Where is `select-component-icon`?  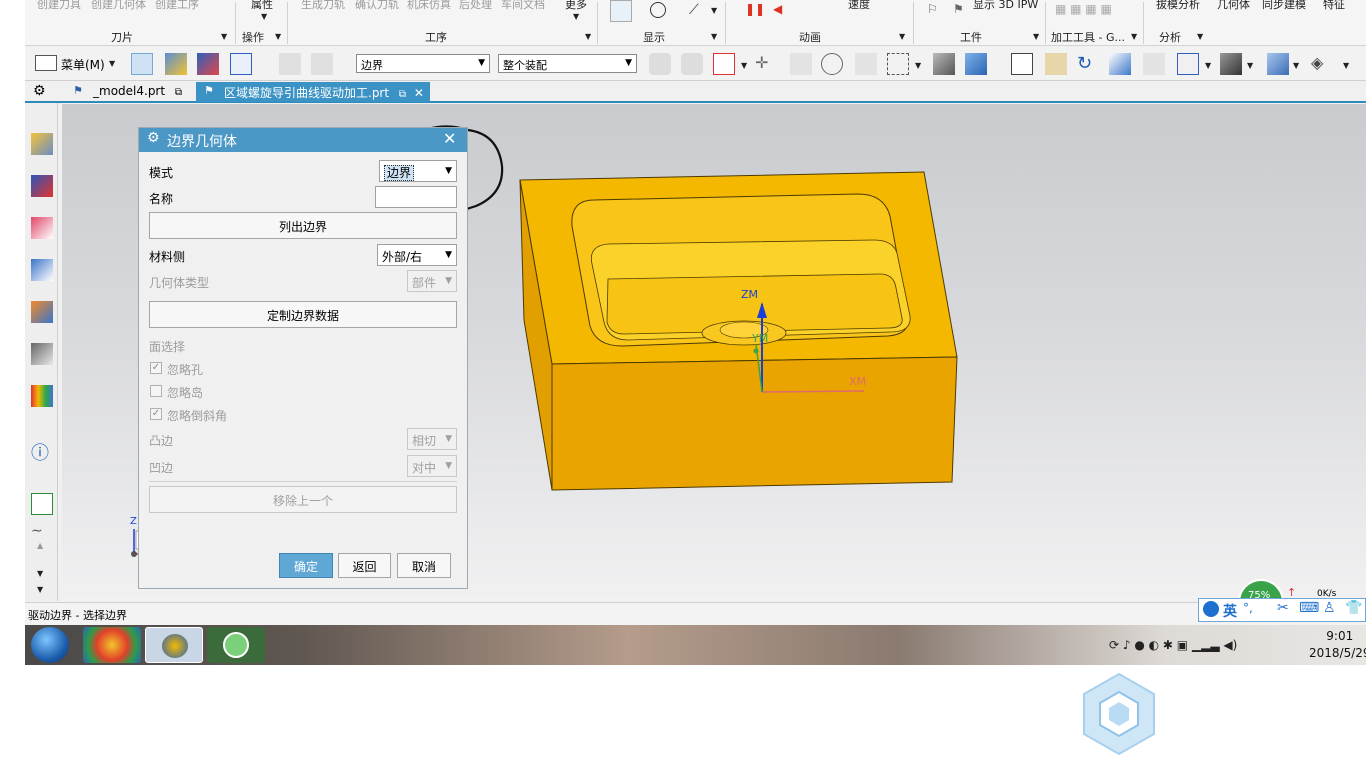 select-component-icon is located at coordinates (142, 64).